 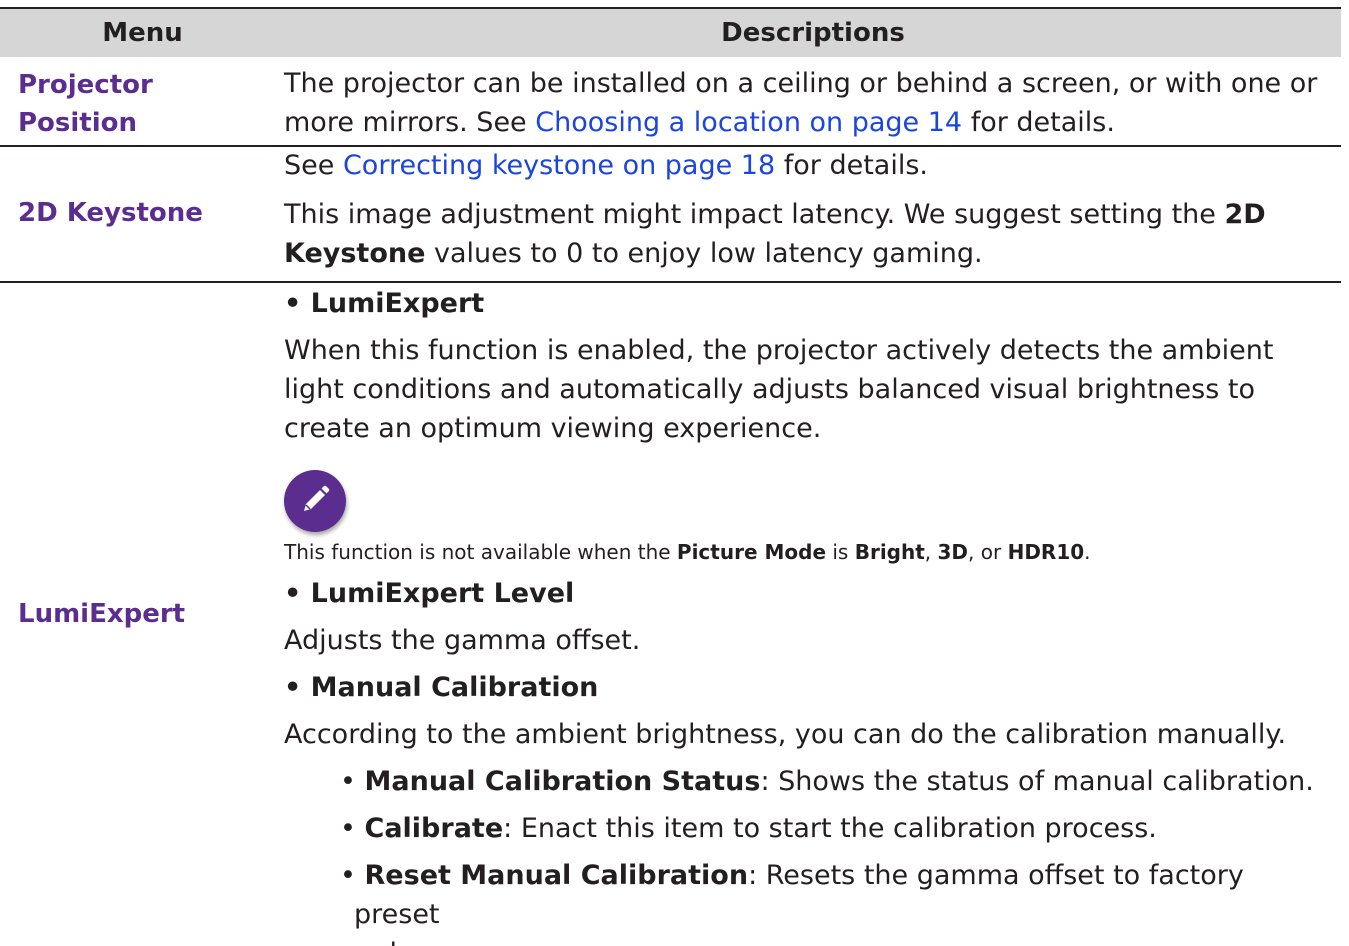 I want to click on text-run: ., so click(x=1087, y=552).